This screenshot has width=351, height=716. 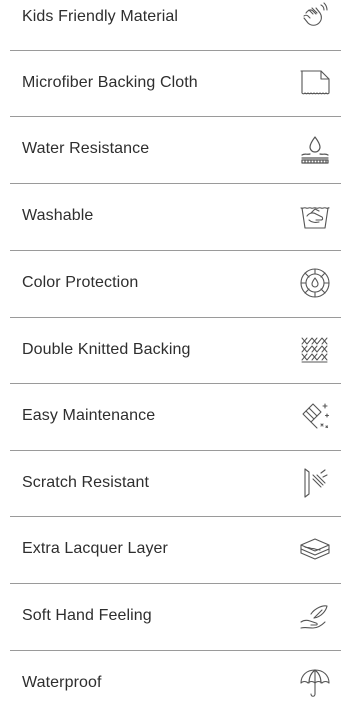 What do you see at coordinates (100, 16) in the screenshot?
I see `feature-label: Kids Friendly Material` at bounding box center [100, 16].